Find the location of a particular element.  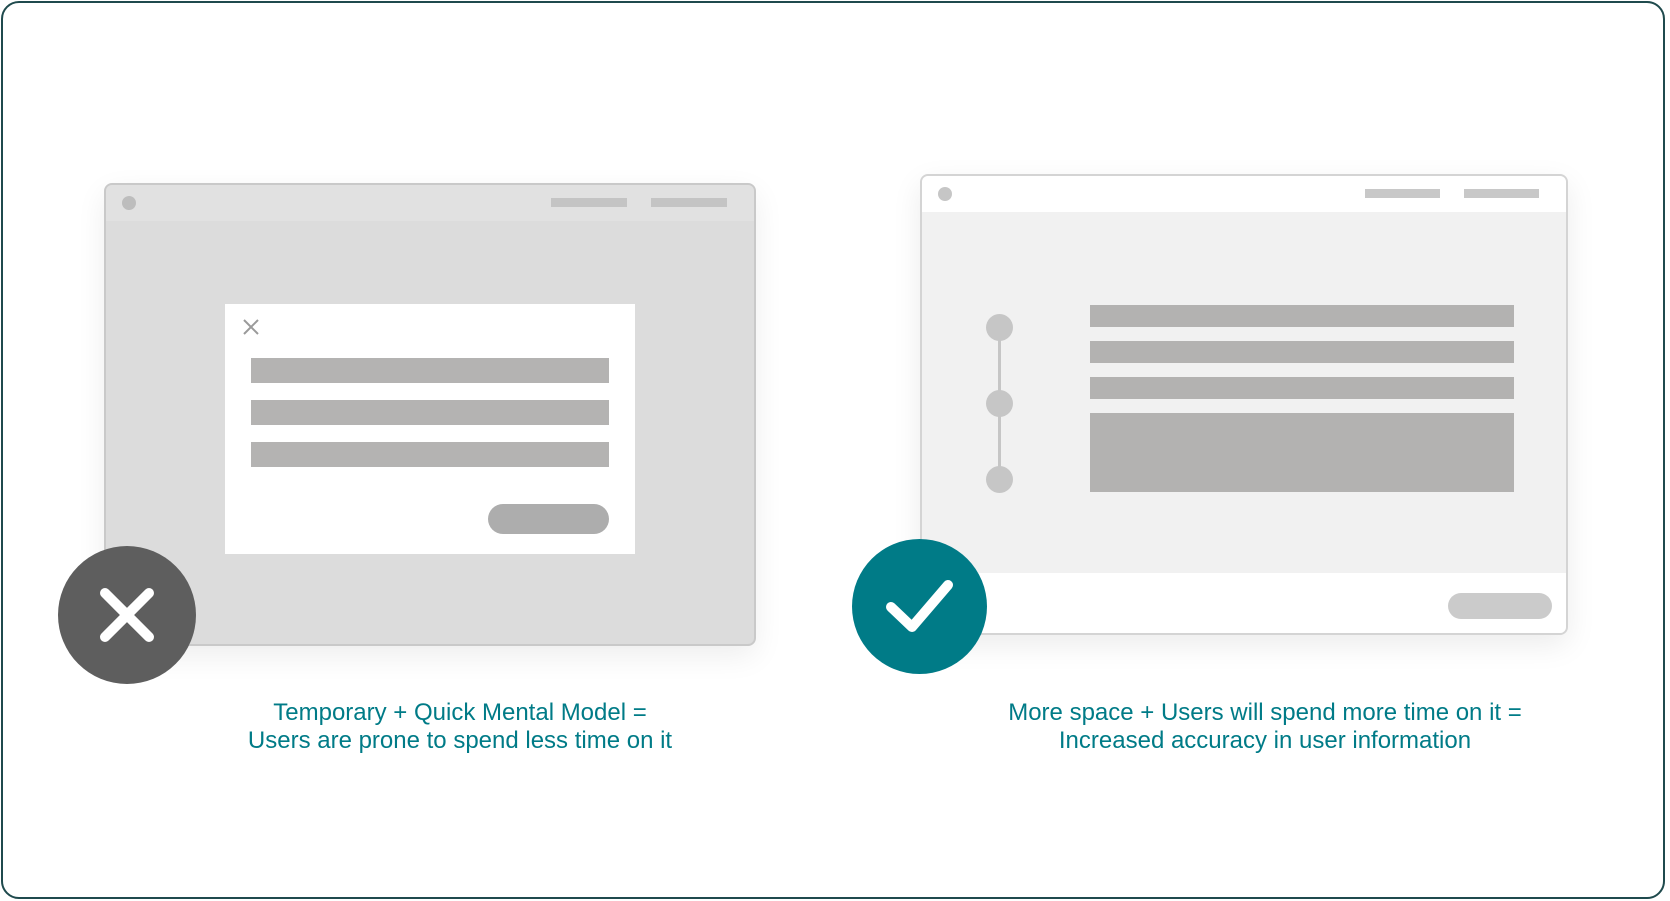

left-window-dot is located at coordinates (129, 203).